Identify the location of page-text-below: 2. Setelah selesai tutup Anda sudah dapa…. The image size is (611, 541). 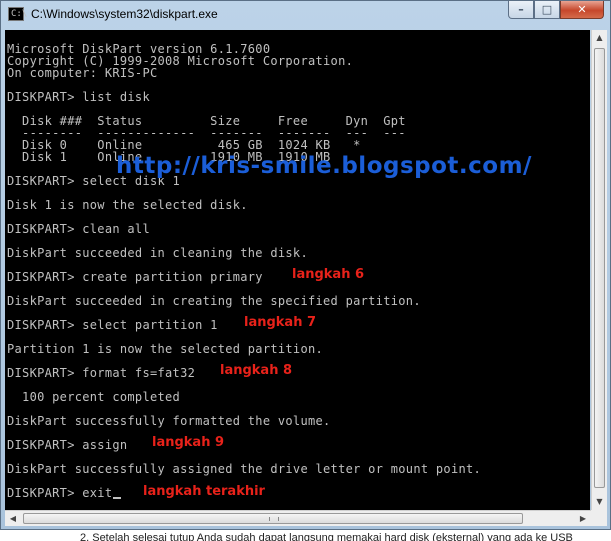
(326, 536).